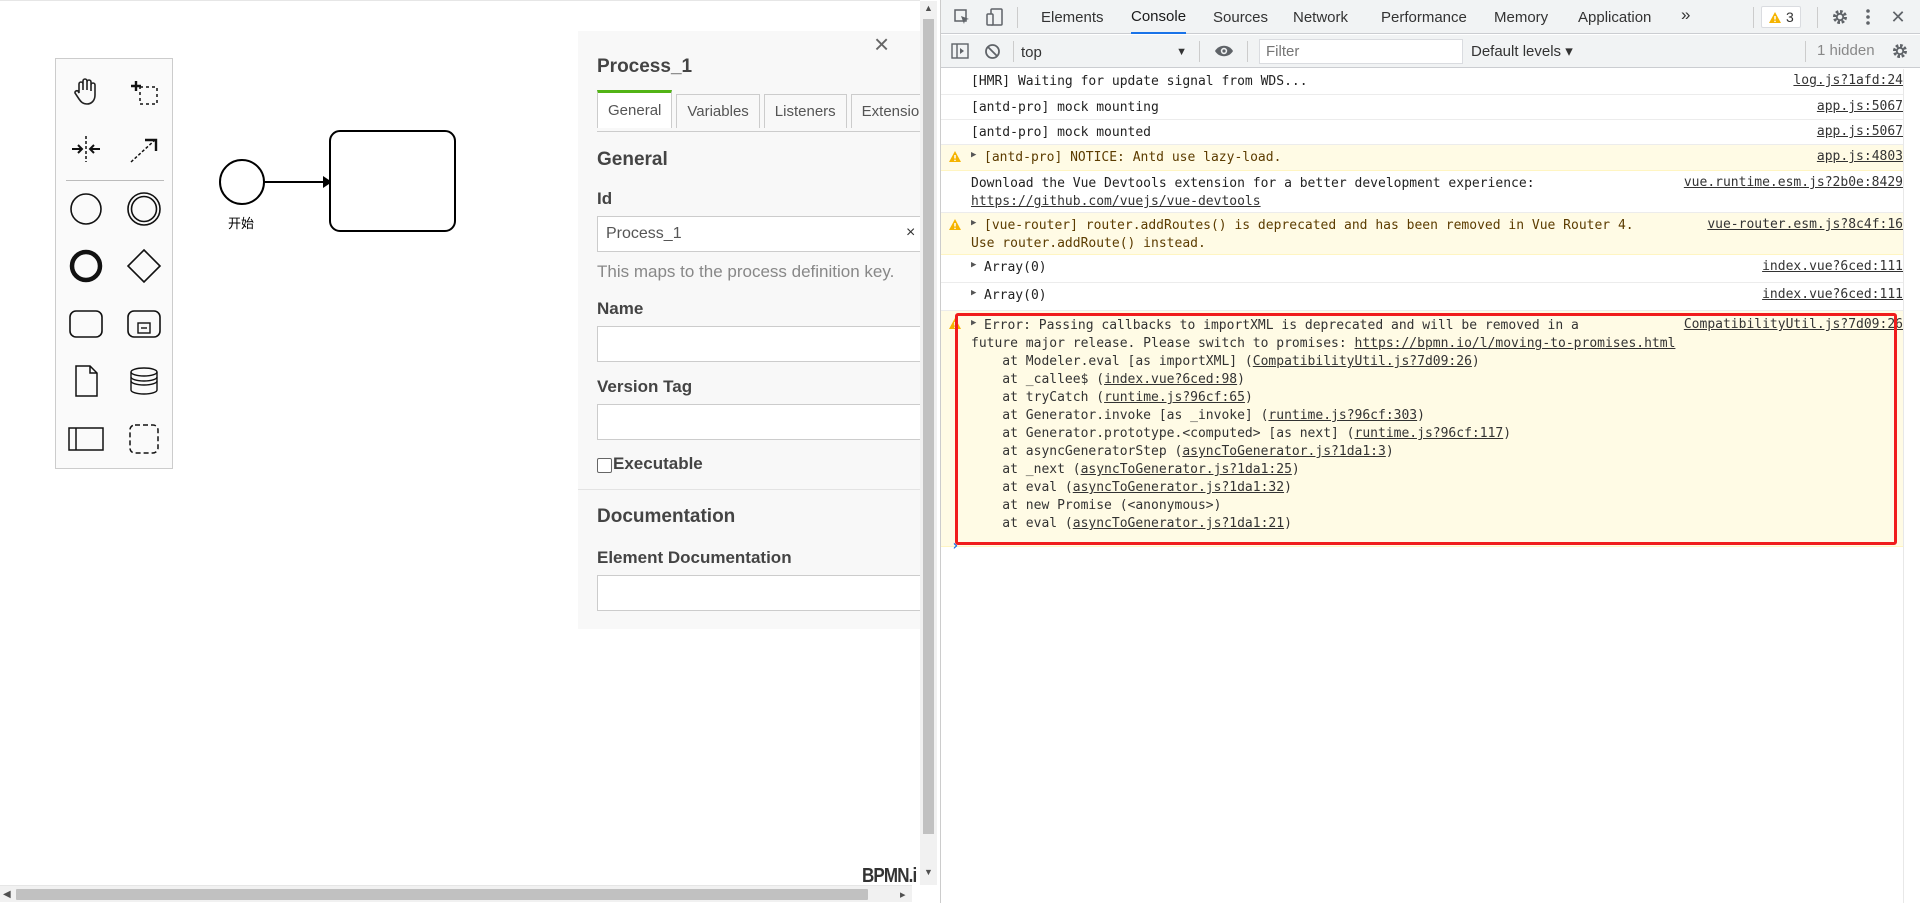 The width and height of the screenshot is (1920, 903). Describe the element at coordinates (1848, 80) in the screenshot. I see `log-source-link: log.js?1afd:24` at that location.